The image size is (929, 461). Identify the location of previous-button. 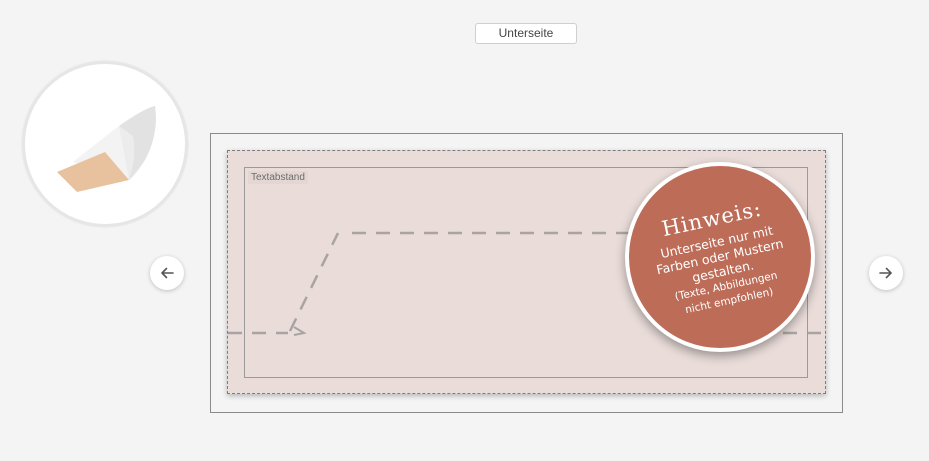
(167, 273).